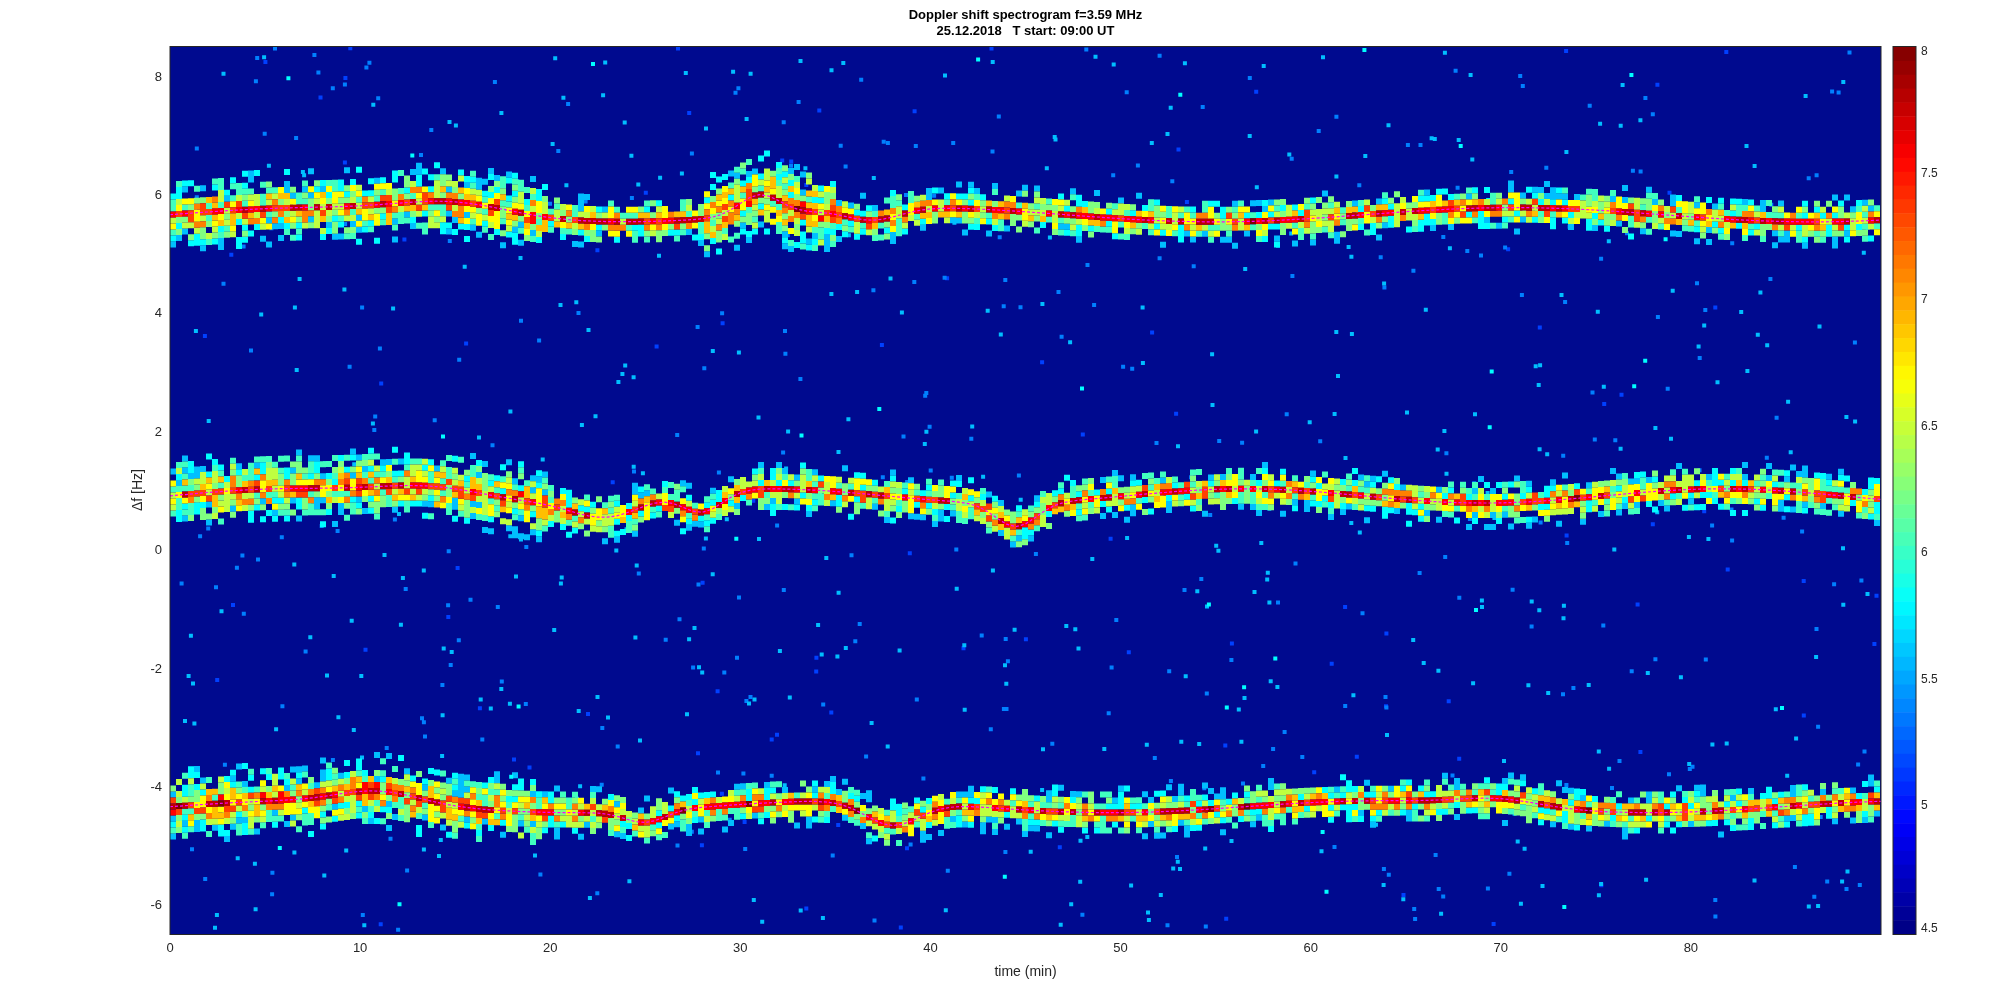  Describe the element at coordinates (550, 947) in the screenshot. I see `x-tick-label: 20` at that location.